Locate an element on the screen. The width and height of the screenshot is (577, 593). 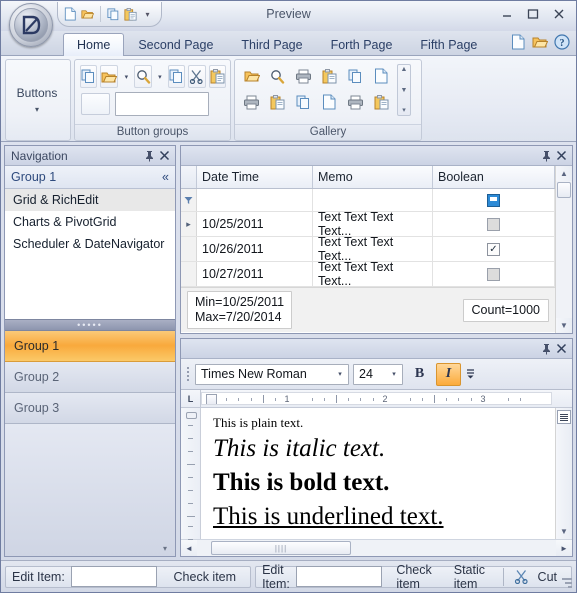
gallery-grid is located at coordinates (316, 89).